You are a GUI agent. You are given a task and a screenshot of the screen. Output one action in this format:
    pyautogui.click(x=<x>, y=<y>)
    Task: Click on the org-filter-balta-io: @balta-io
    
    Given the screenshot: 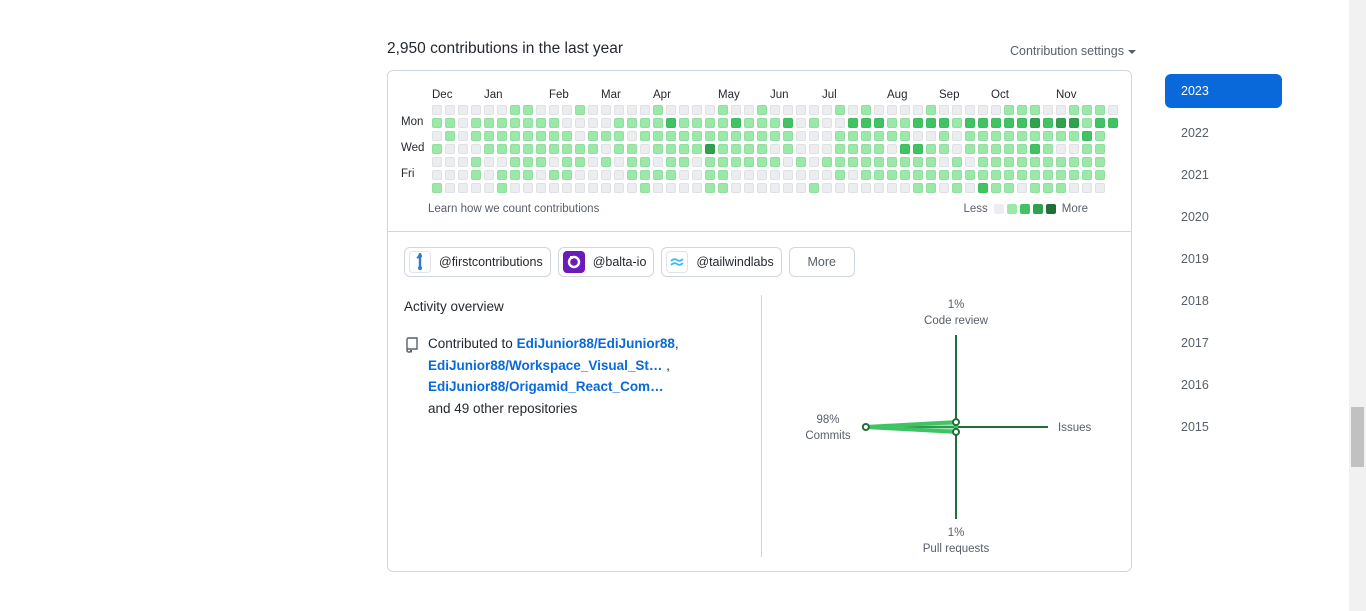 What is the action you would take?
    pyautogui.click(x=606, y=262)
    